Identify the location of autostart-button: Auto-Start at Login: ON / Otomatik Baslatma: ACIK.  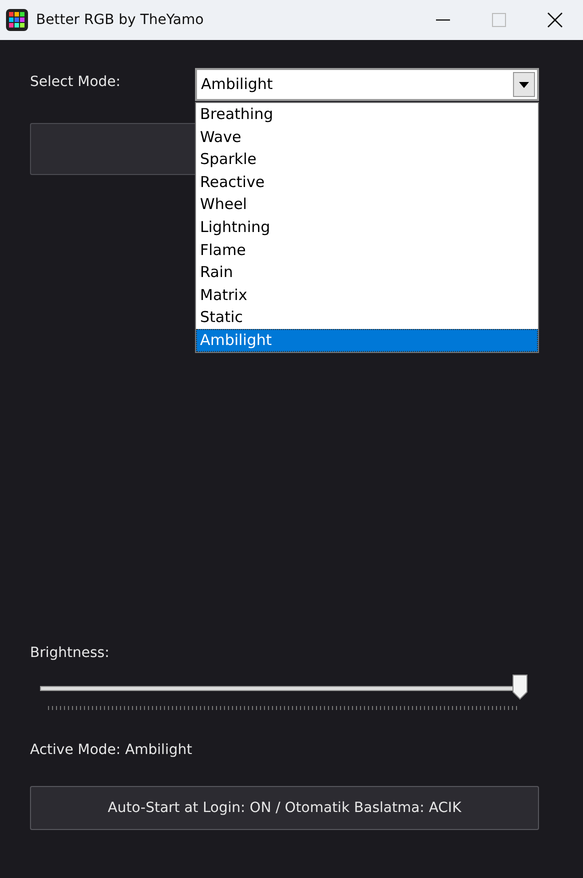
(284, 808).